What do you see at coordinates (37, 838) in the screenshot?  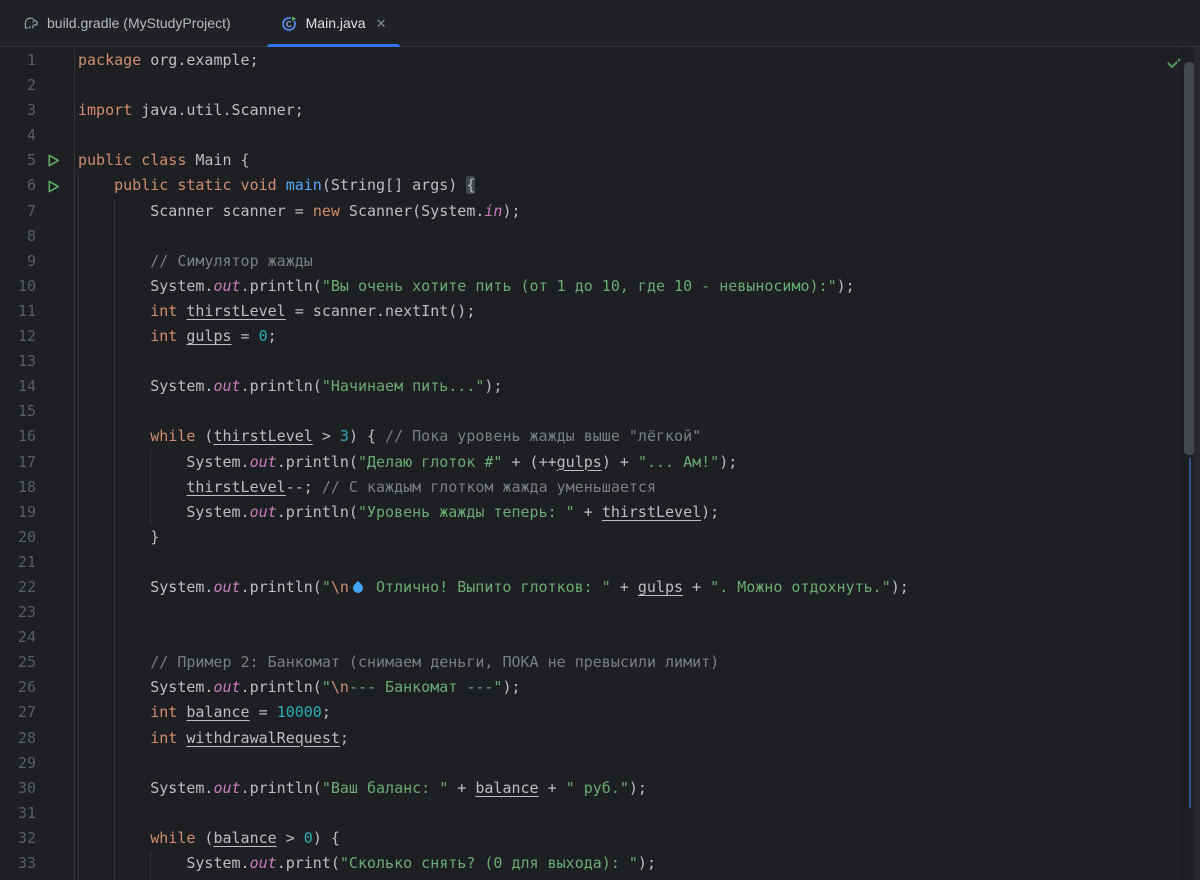 I see `gutter-row: 32` at bounding box center [37, 838].